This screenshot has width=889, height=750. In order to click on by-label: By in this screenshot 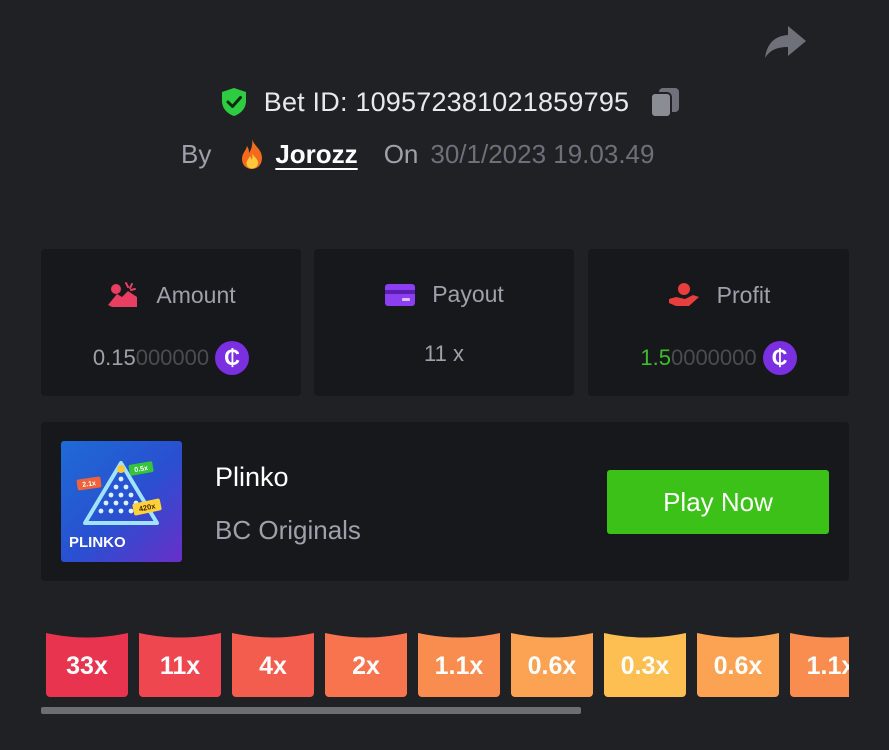, I will do `click(196, 153)`.